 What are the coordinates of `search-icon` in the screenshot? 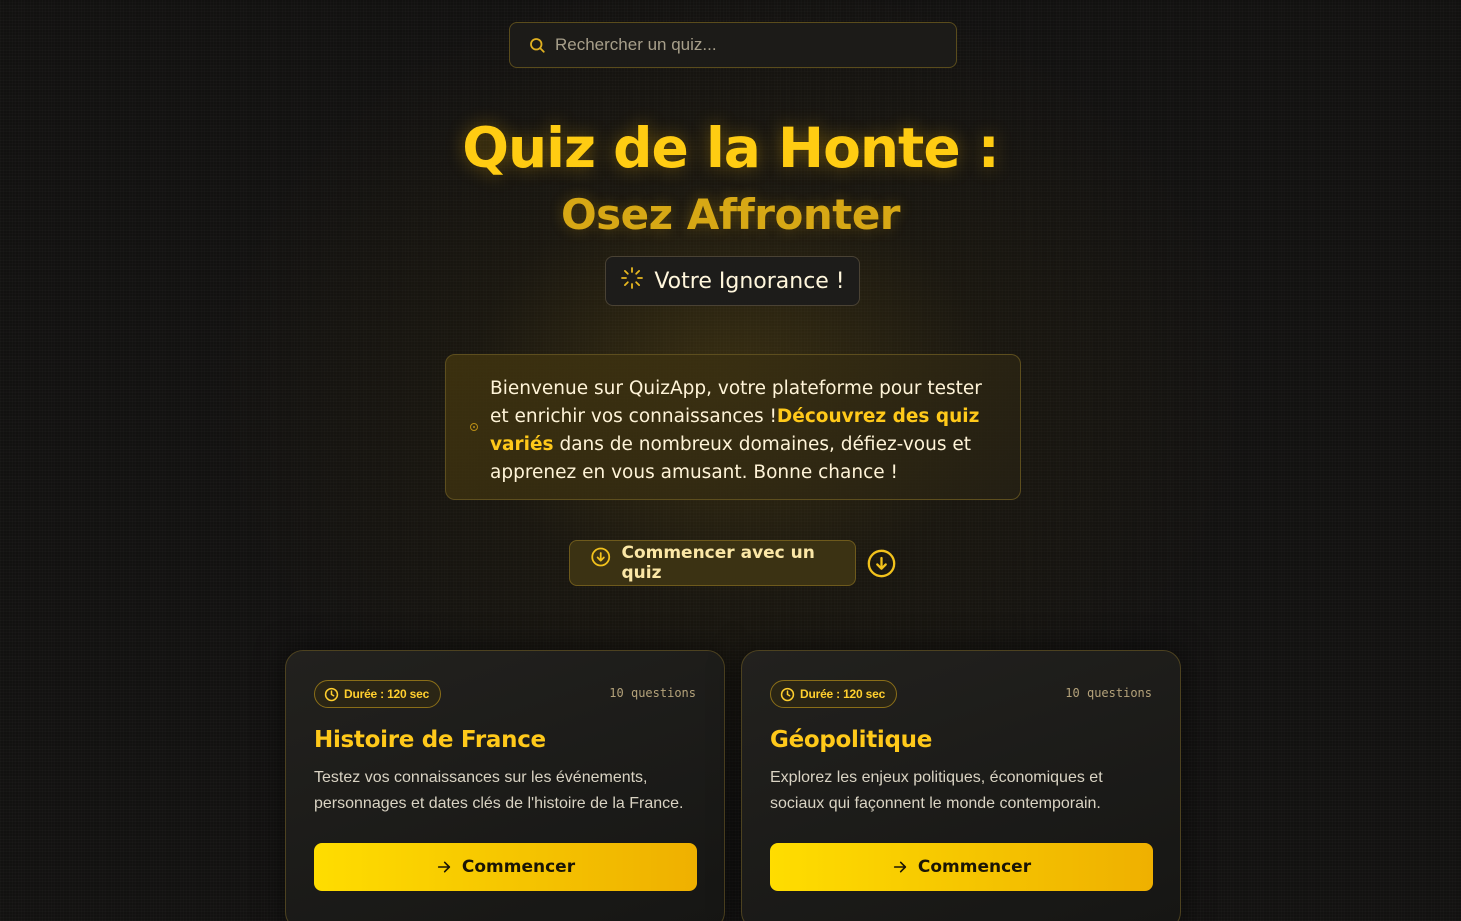 It's located at (537, 45).